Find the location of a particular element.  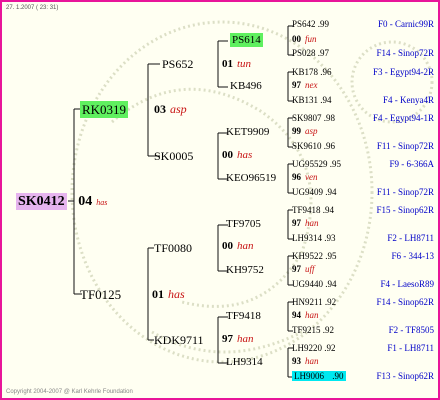

gen4-name-11: UG9440 is located at coordinates (307, 284).